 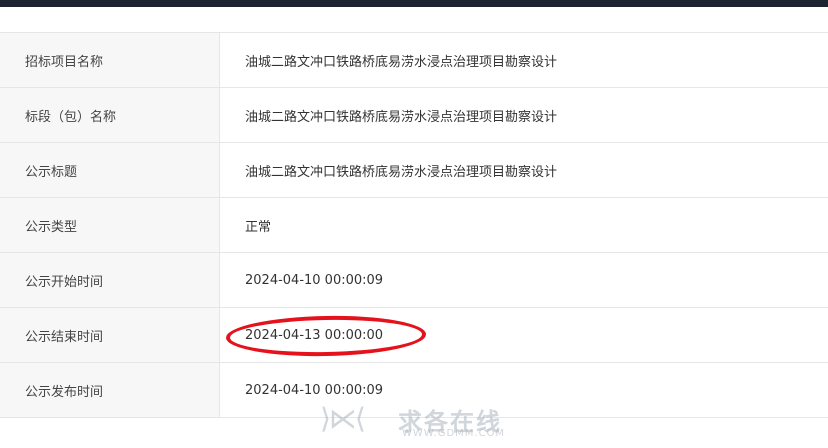 I want to click on table-row-announcement-title: 公示标题 油城二路文冲口铁路桥底易涝水浸点治理项目勘察设计, so click(x=414, y=170).